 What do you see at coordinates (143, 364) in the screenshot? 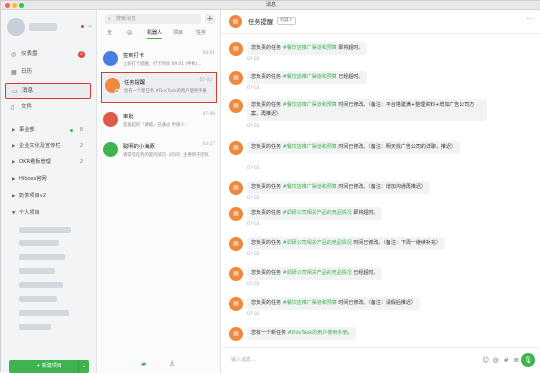
I see `chat-bubble-icon: ▰` at bounding box center [143, 364].